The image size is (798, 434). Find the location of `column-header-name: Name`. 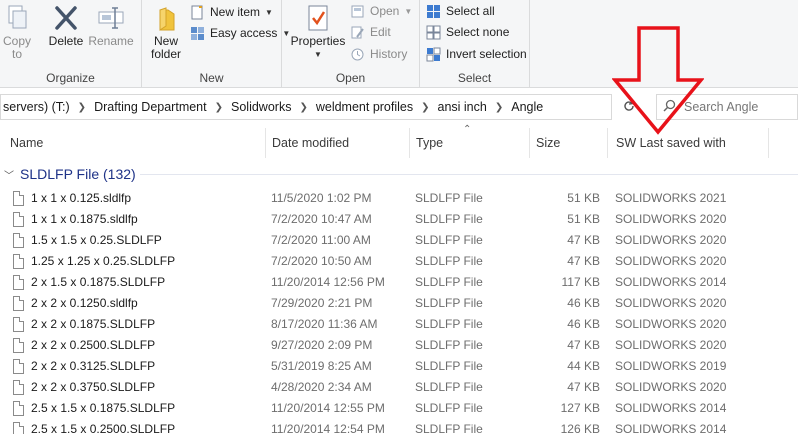

column-header-name: Name is located at coordinates (133, 143).